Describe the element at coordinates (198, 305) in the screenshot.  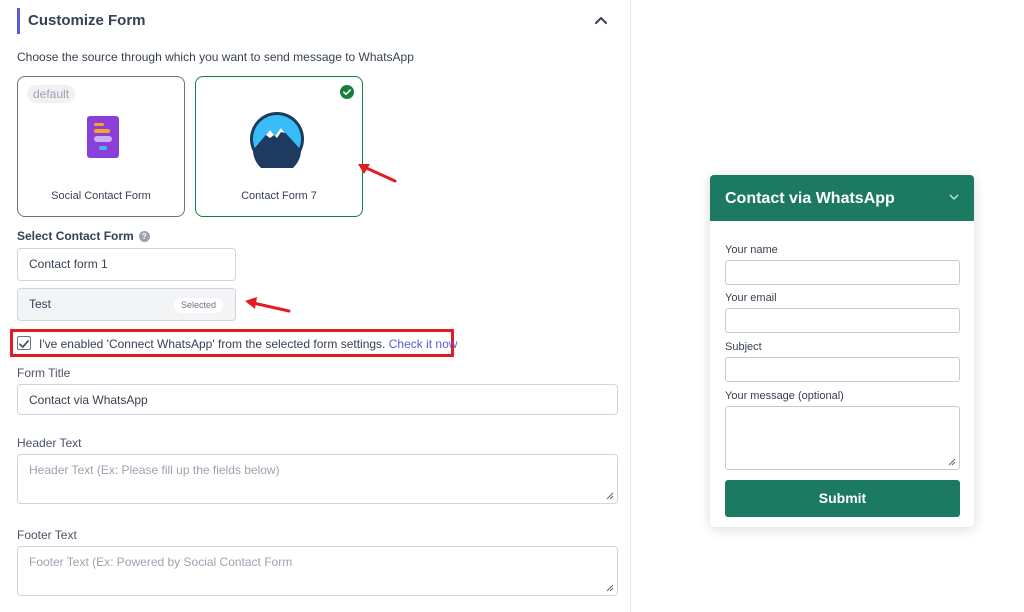
I see `selected-badge: Selected` at that location.